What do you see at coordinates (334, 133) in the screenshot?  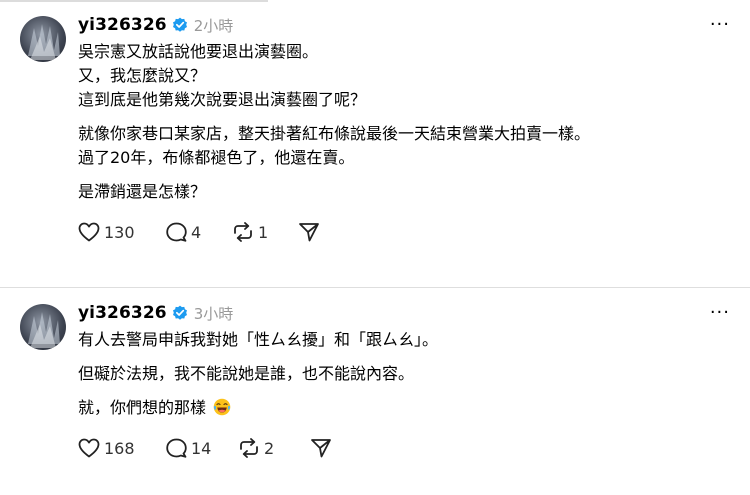 I see `post-text-line: 就像你家巷口某家店，整天掛著紅布條說最後一天結束營業大拍賣一樣。` at bounding box center [334, 133].